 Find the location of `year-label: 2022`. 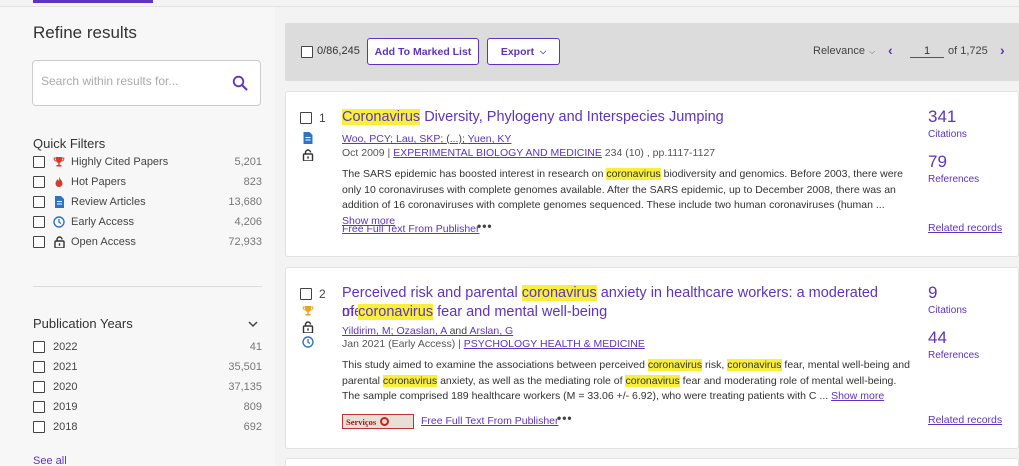

year-label: 2022 is located at coordinates (65, 347).